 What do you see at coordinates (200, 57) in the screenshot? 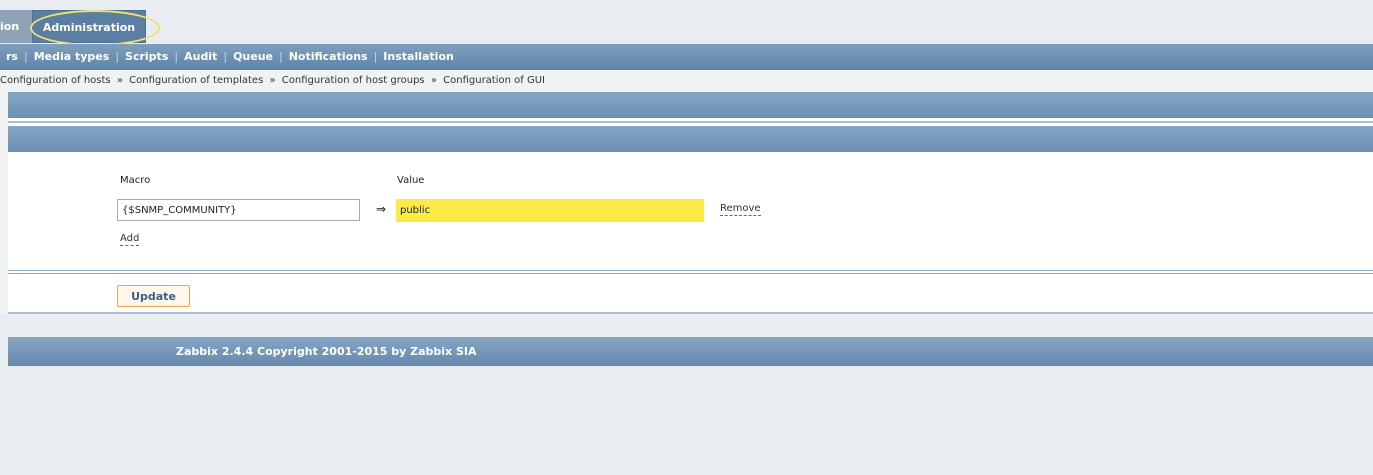
I see `submenu-item-audit: Audit` at bounding box center [200, 57].